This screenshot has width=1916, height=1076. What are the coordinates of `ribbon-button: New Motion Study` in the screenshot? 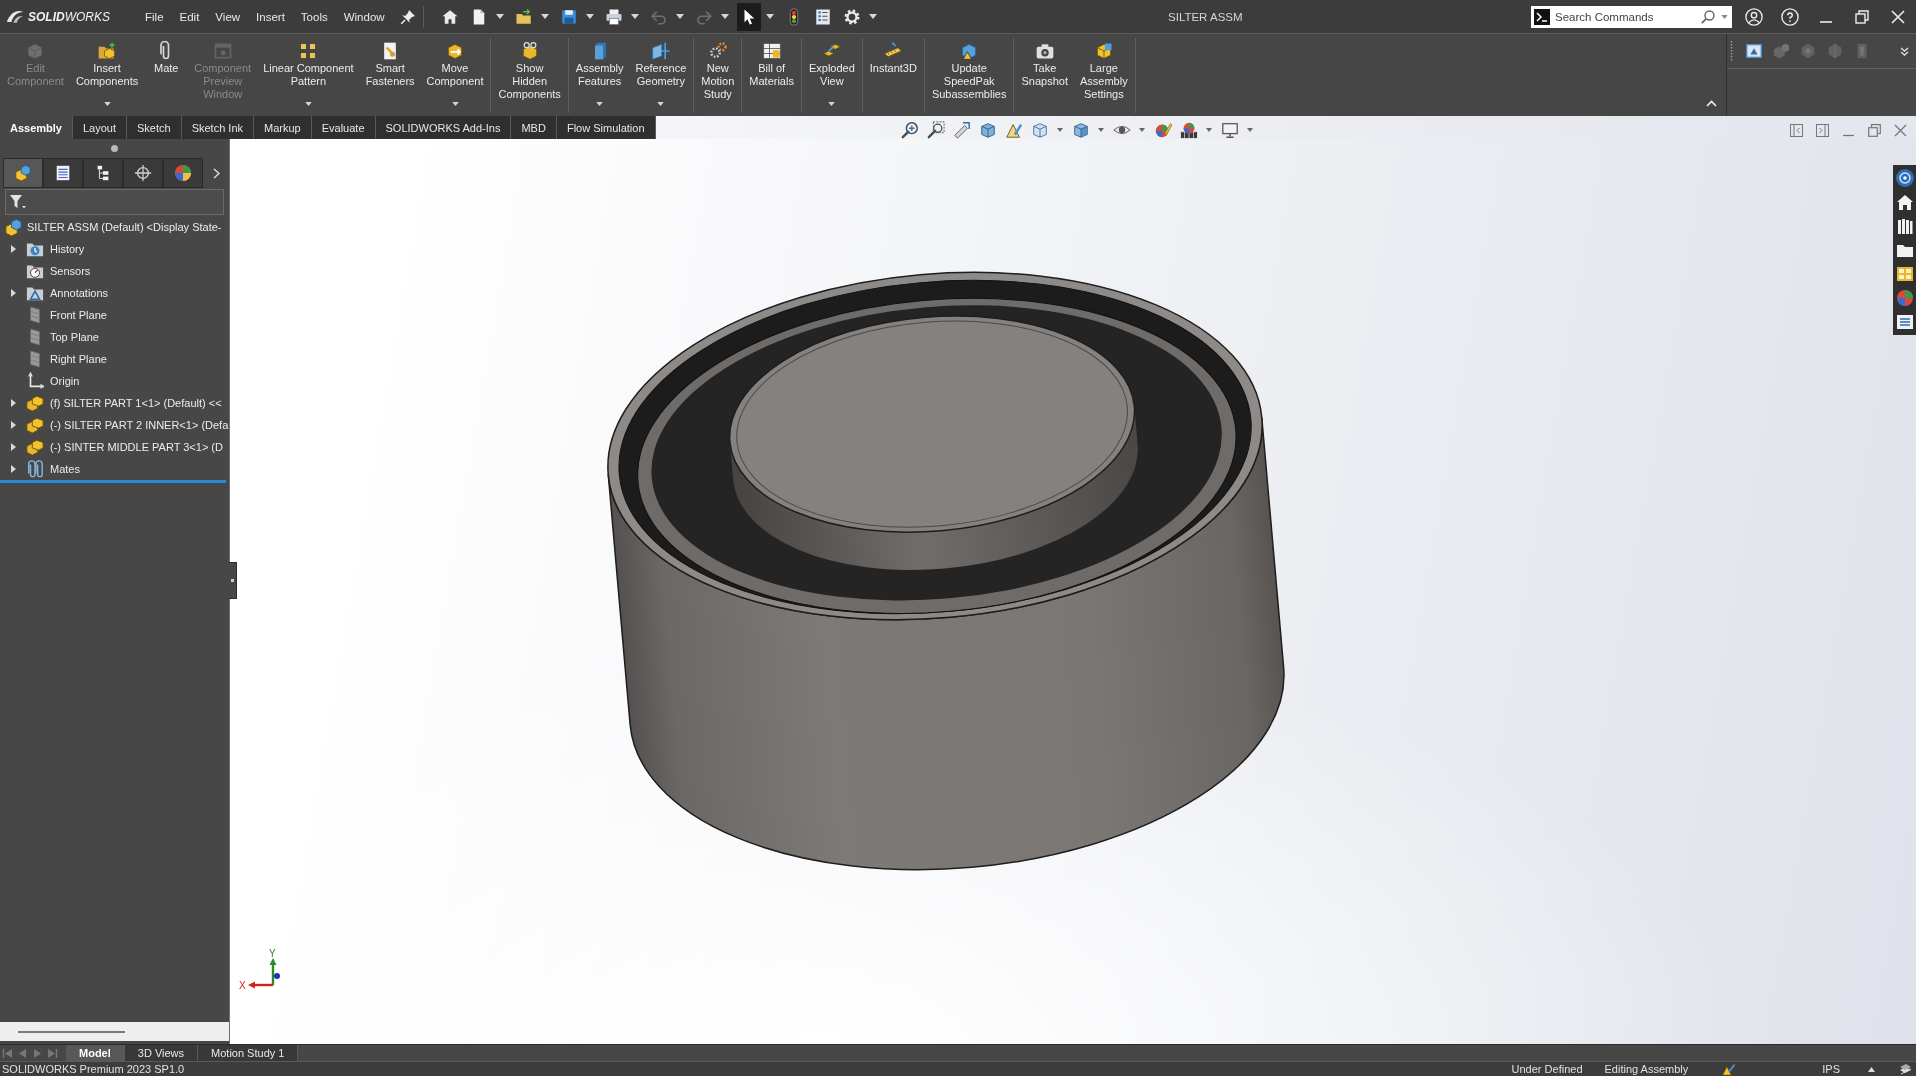 It's located at (718, 75).